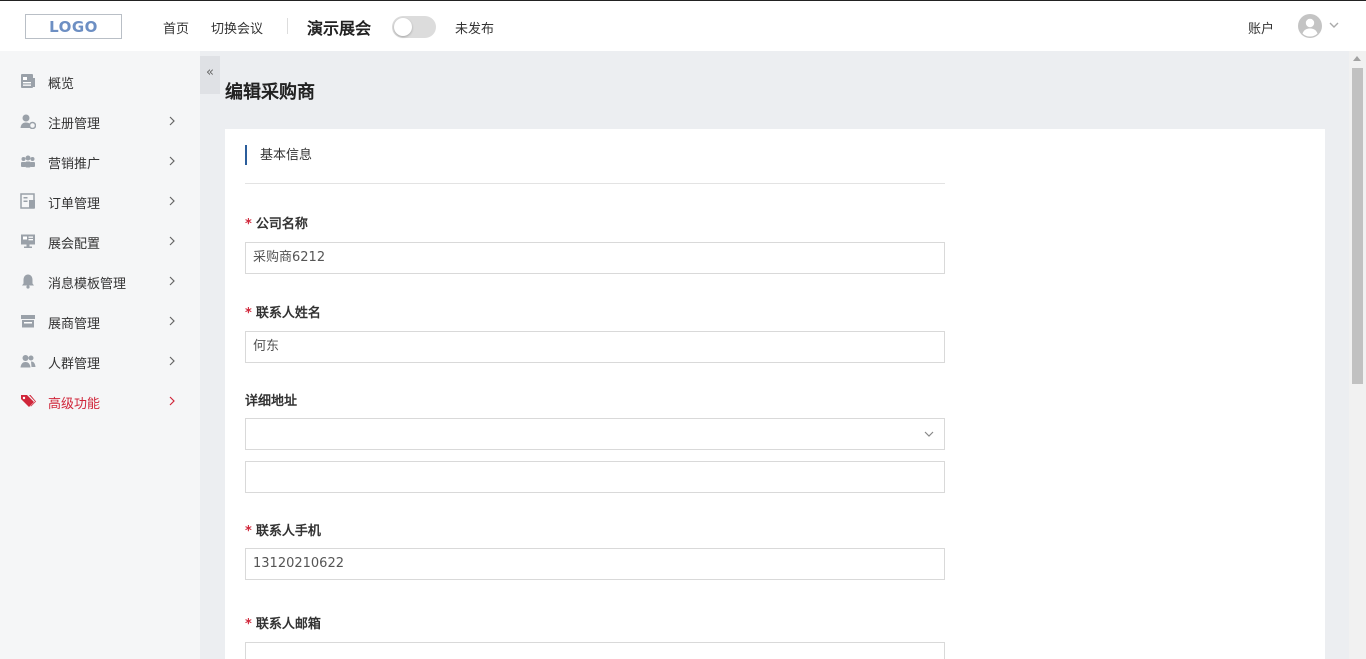  Describe the element at coordinates (28, 281) in the screenshot. I see `bell-icon` at that location.